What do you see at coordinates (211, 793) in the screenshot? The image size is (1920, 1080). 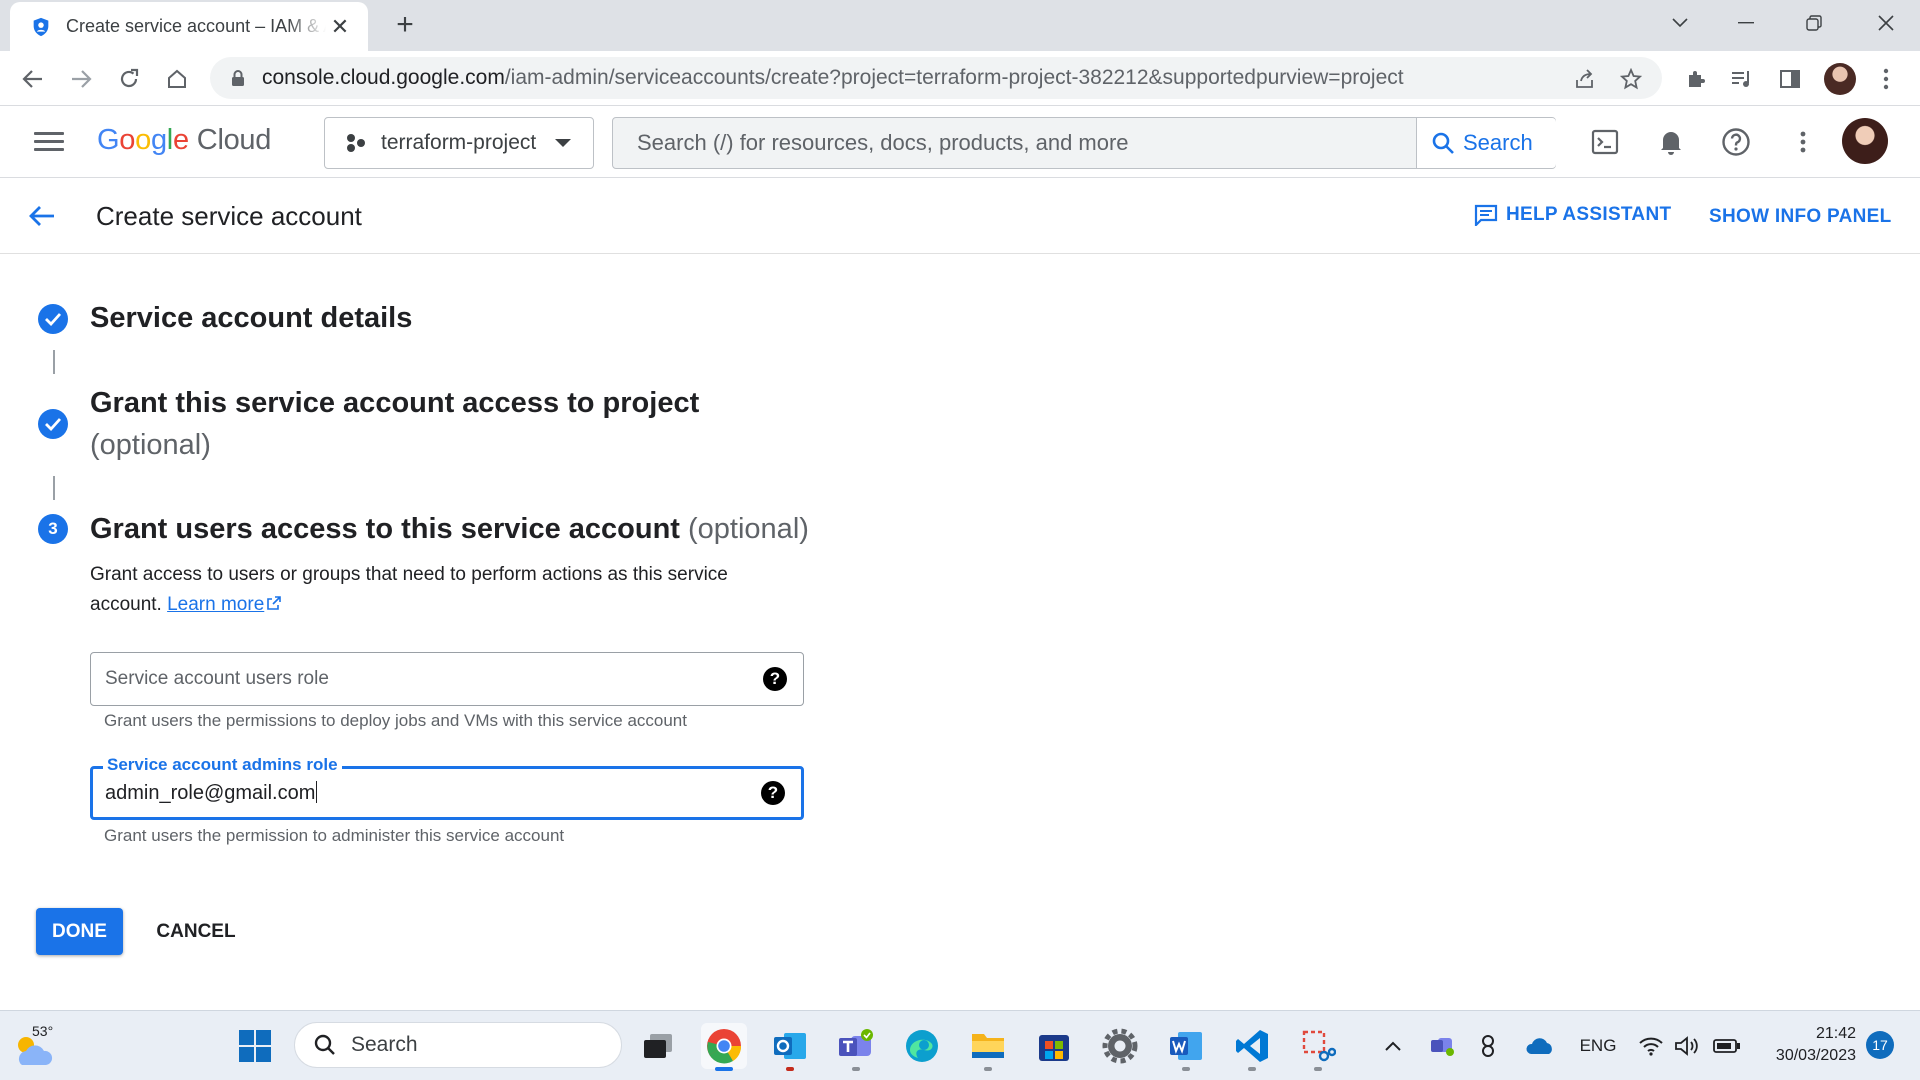 I see `admins-role-value: admin_role@gmail.com` at bounding box center [211, 793].